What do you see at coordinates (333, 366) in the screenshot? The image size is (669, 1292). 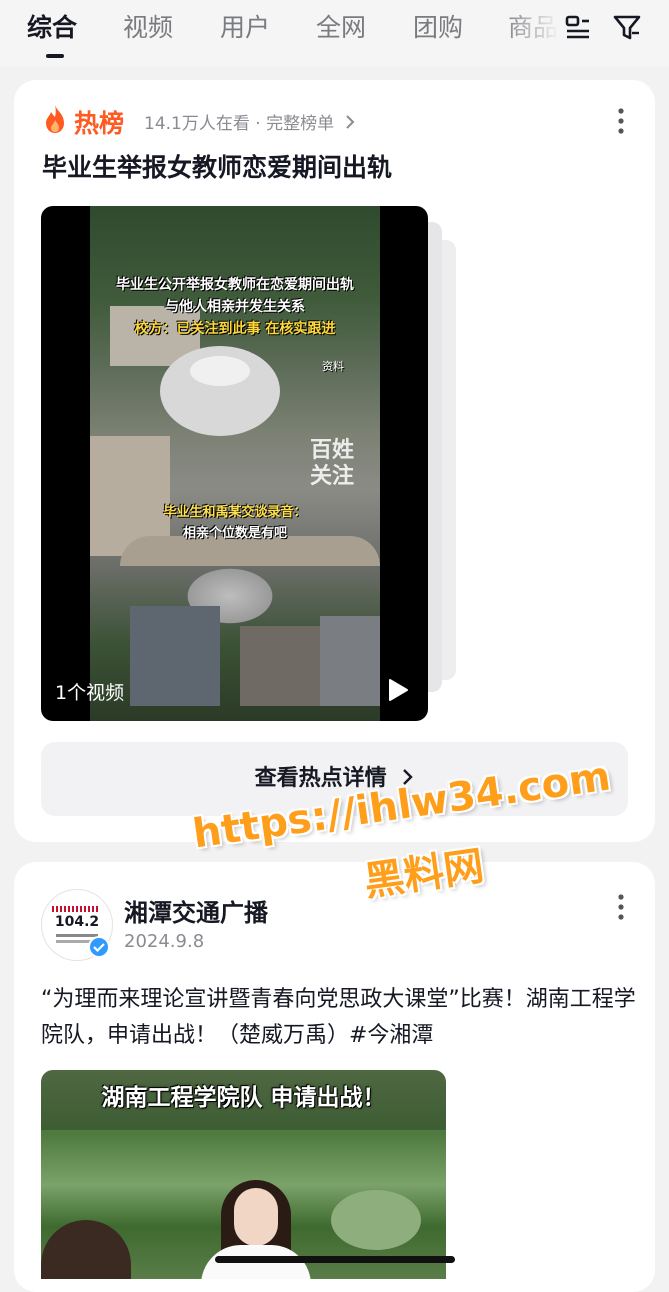 I see `video-material-tag: 资料` at bounding box center [333, 366].